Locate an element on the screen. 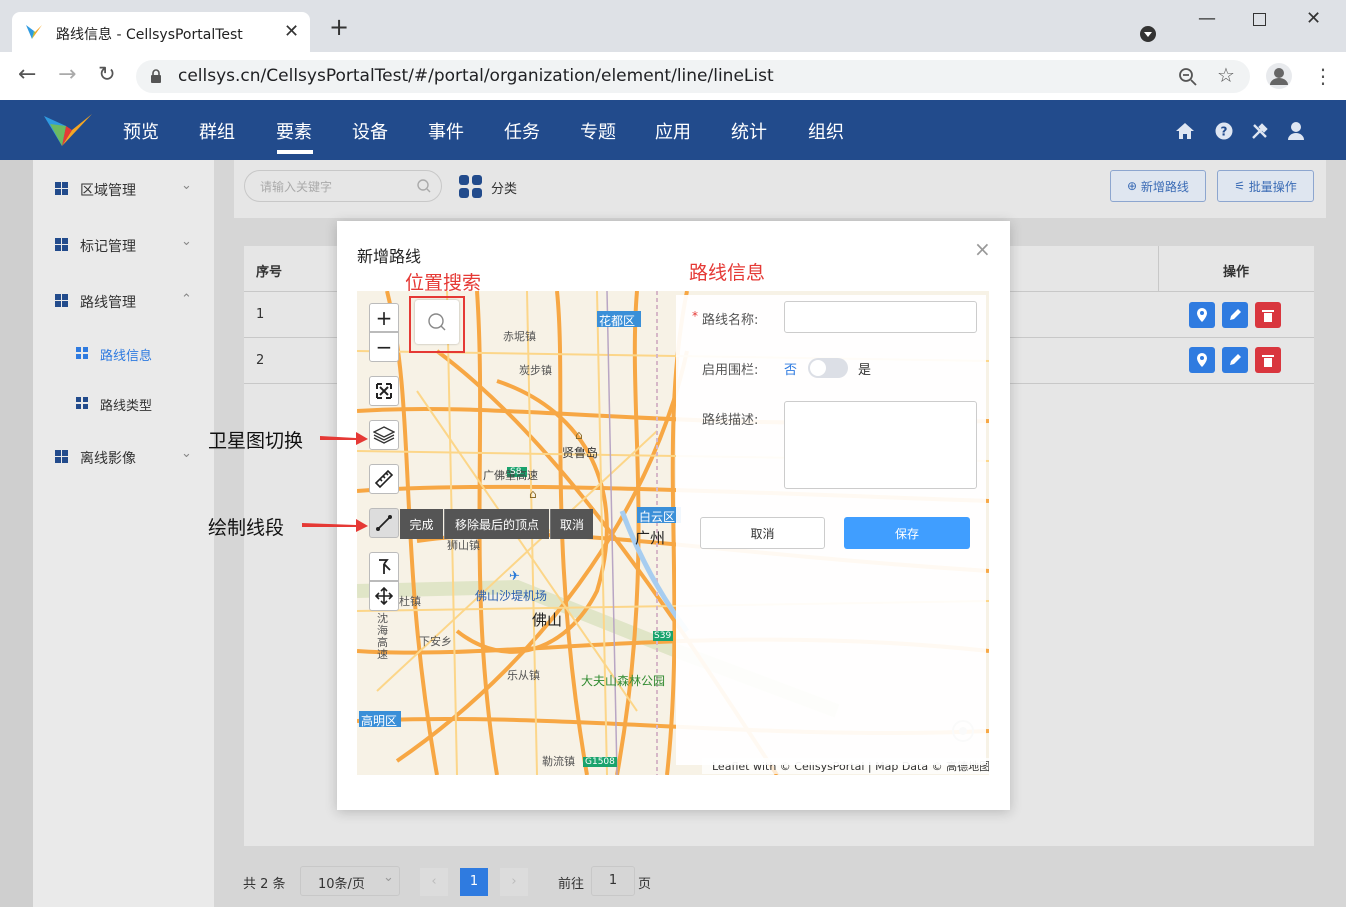 This screenshot has height=907, width=1346. nav-app: 应用 is located at coordinates (673, 131).